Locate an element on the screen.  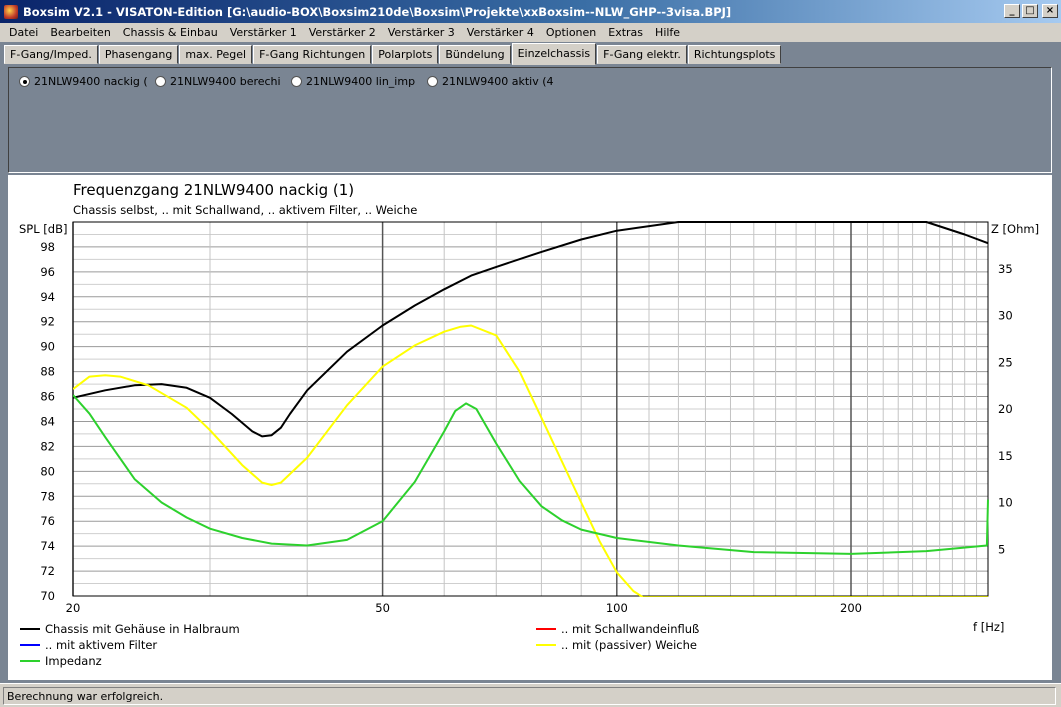
menu-bearbeiten: Bearbeiten is located at coordinates (80, 32).